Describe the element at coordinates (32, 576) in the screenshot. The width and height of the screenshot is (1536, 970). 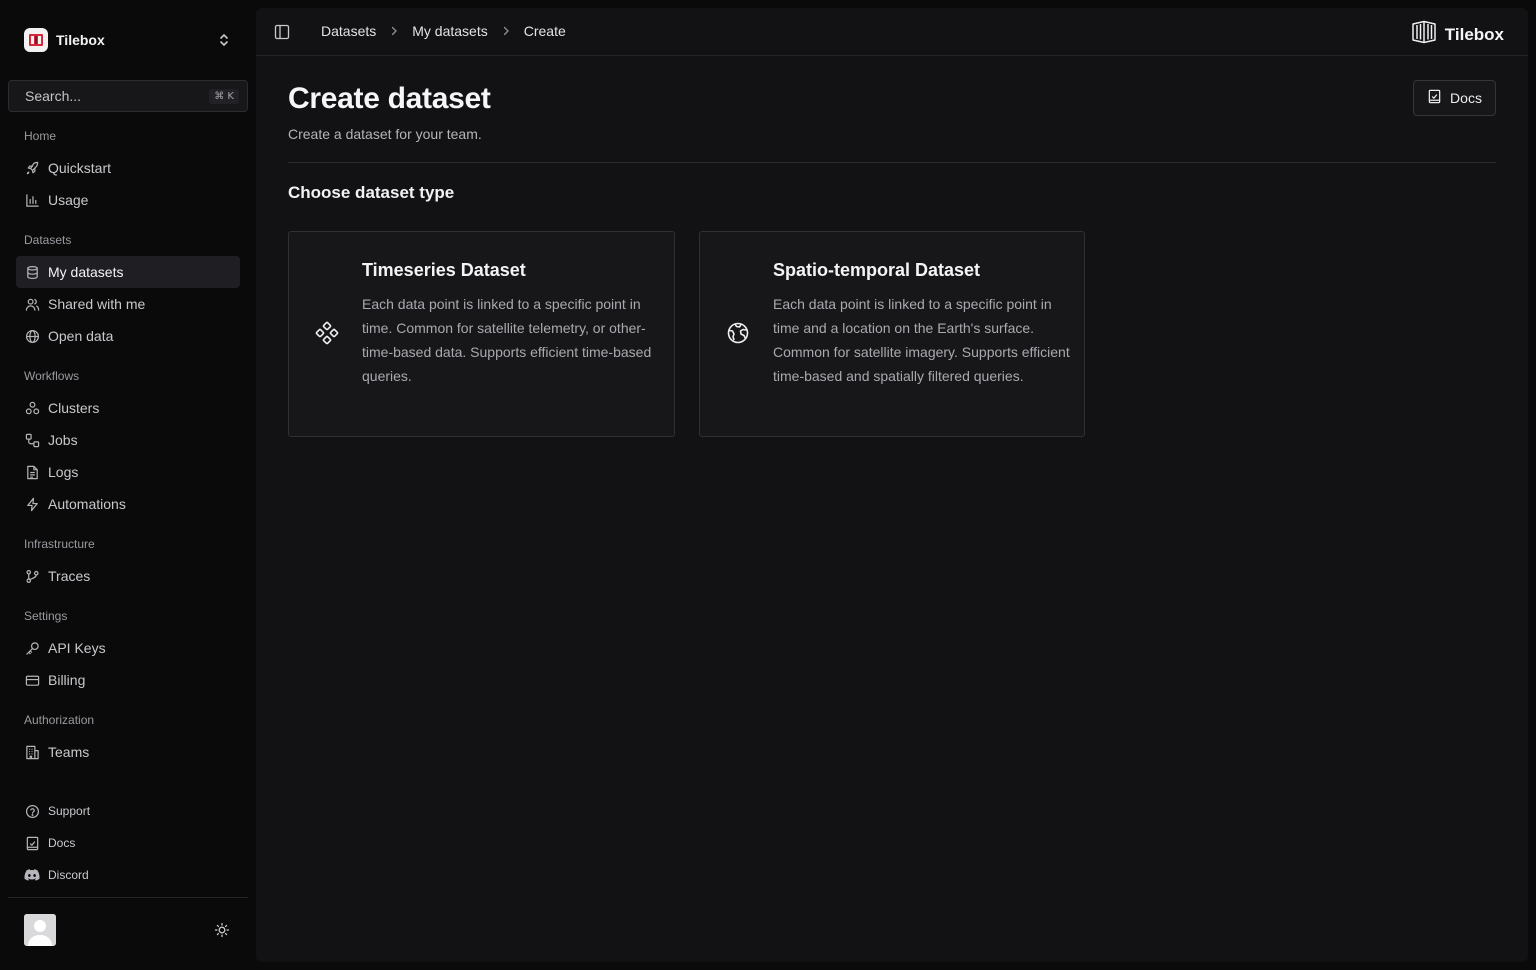
I see `git-branch-icon` at that location.